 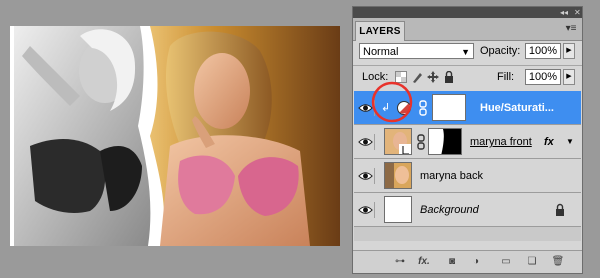 I want to click on opacity-label: Opacity:, so click(x=500, y=51).